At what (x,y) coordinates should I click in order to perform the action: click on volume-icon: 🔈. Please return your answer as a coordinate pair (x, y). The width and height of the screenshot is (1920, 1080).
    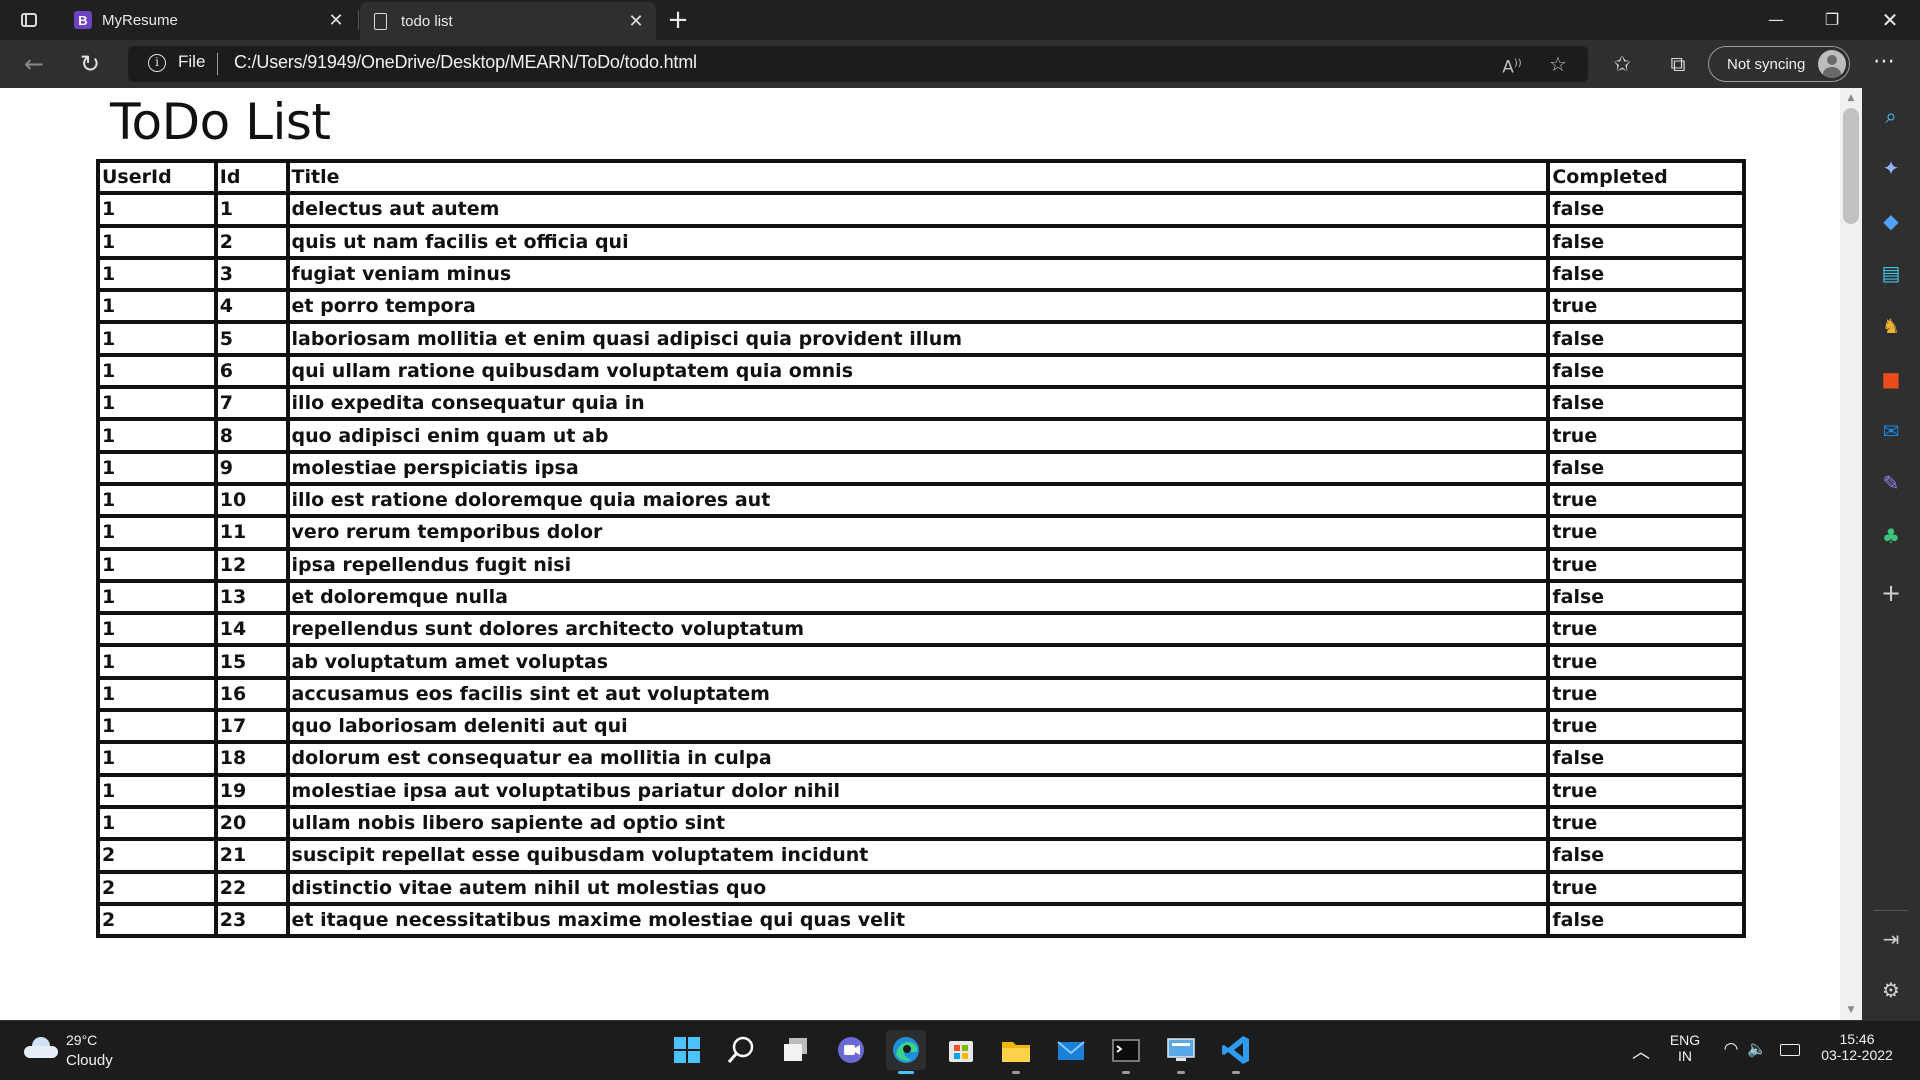
    Looking at the image, I should click on (1757, 1049).